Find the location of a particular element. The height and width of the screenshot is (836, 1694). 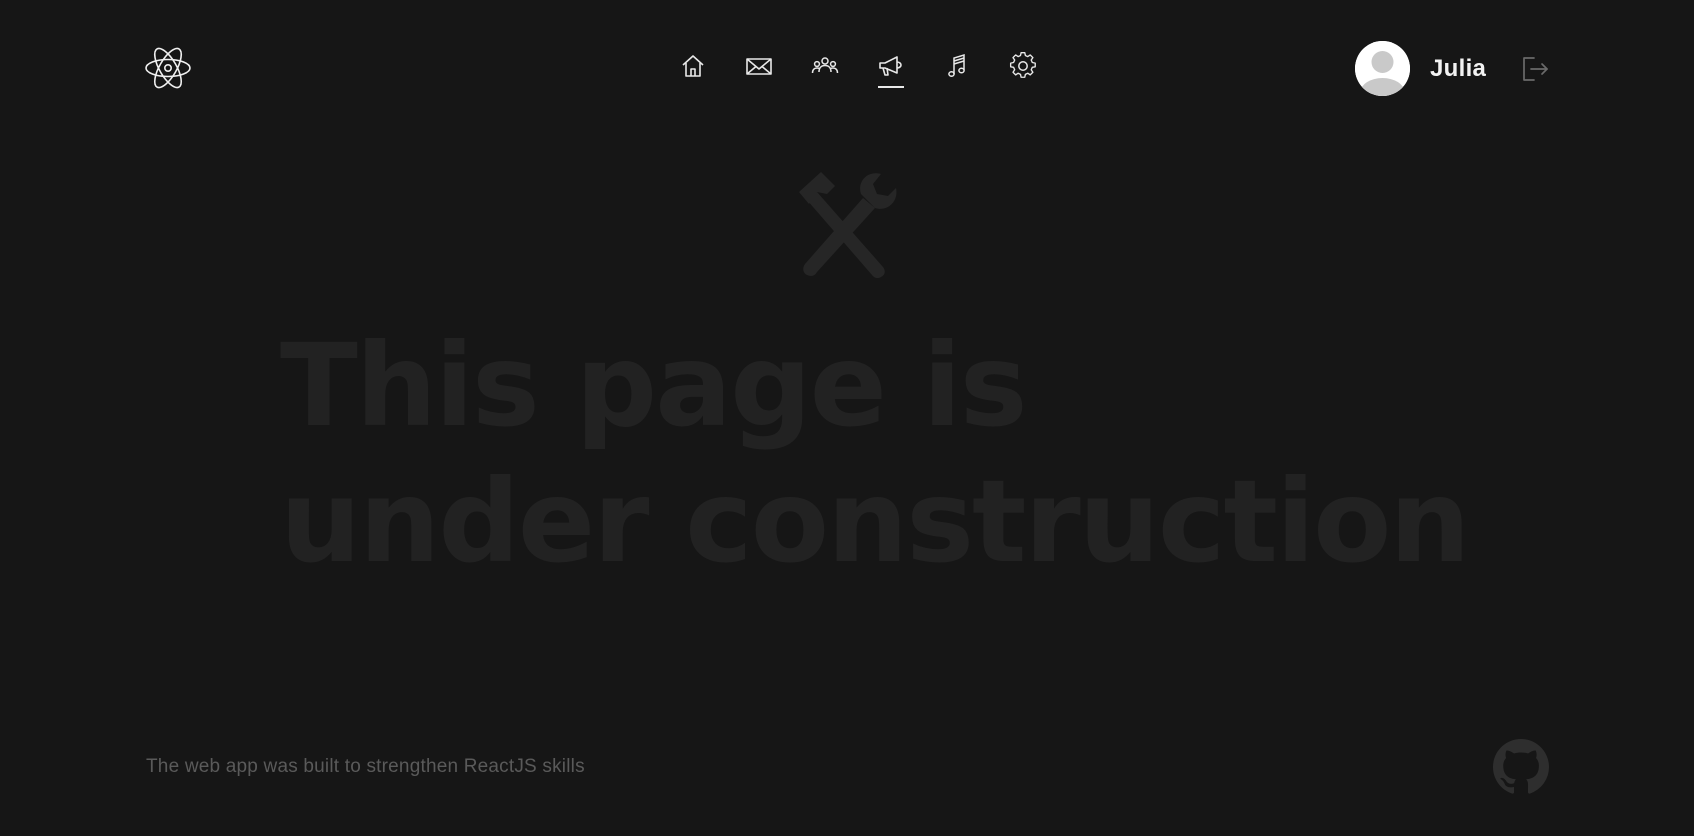

main-nav is located at coordinates (858, 73).